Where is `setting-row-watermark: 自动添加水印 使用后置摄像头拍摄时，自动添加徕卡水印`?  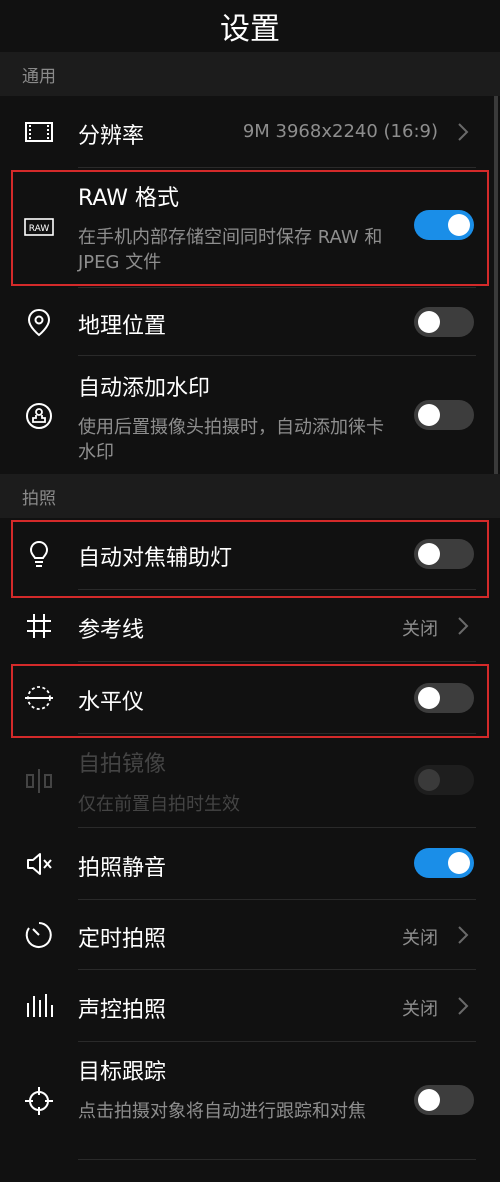
setting-row-watermark: 自动添加水印 使用后置摄像头拍摄时，自动添加徕卡水印 is located at coordinates (250, 415).